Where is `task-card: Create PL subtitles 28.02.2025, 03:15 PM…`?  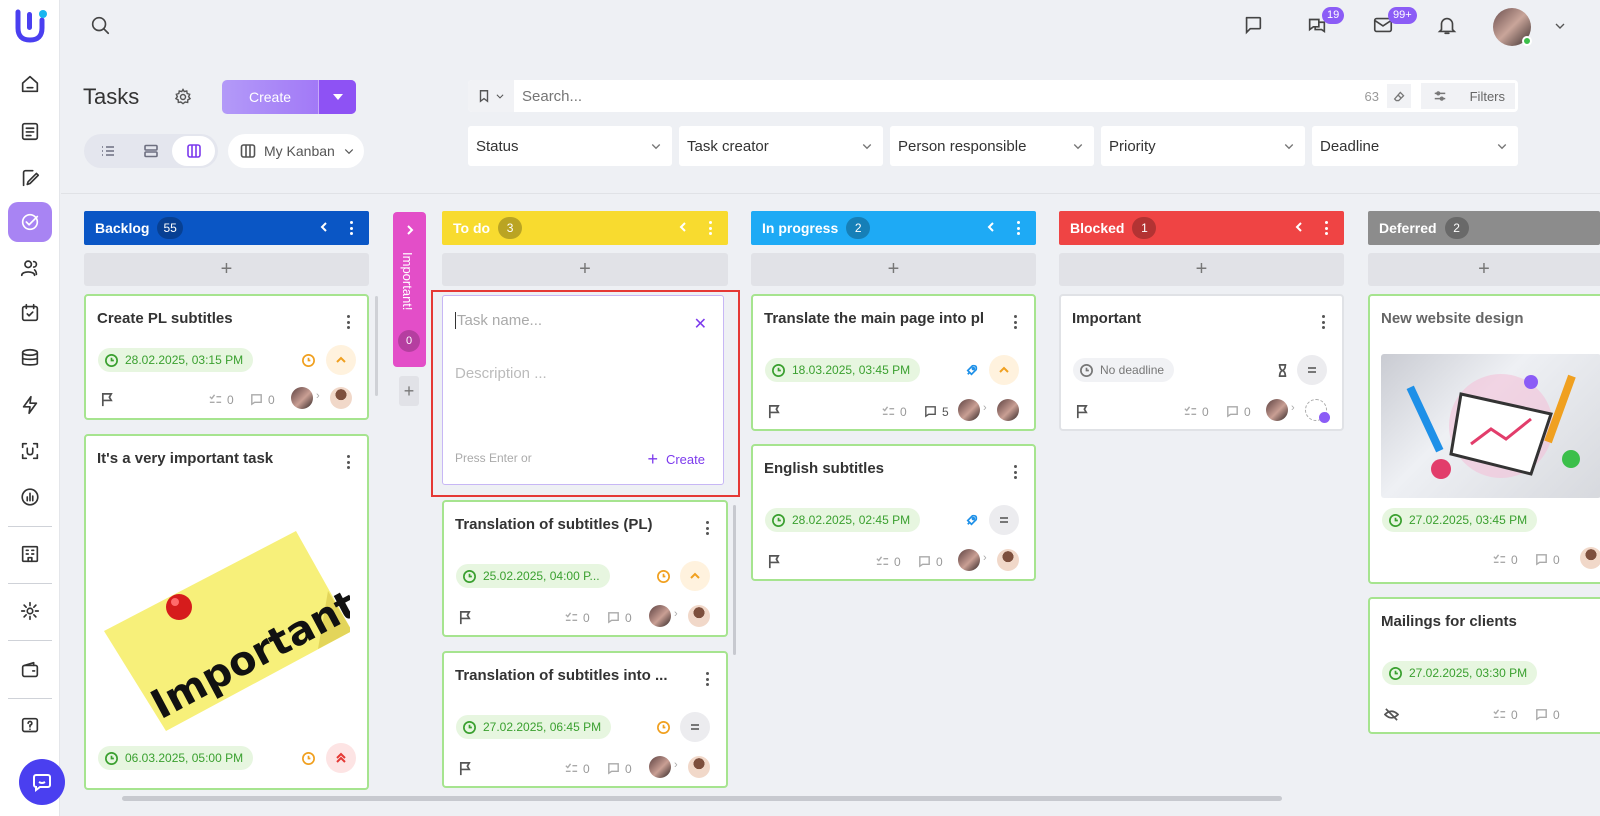
task-card: Create PL subtitles 28.02.2025, 03:15 PM… is located at coordinates (226, 357).